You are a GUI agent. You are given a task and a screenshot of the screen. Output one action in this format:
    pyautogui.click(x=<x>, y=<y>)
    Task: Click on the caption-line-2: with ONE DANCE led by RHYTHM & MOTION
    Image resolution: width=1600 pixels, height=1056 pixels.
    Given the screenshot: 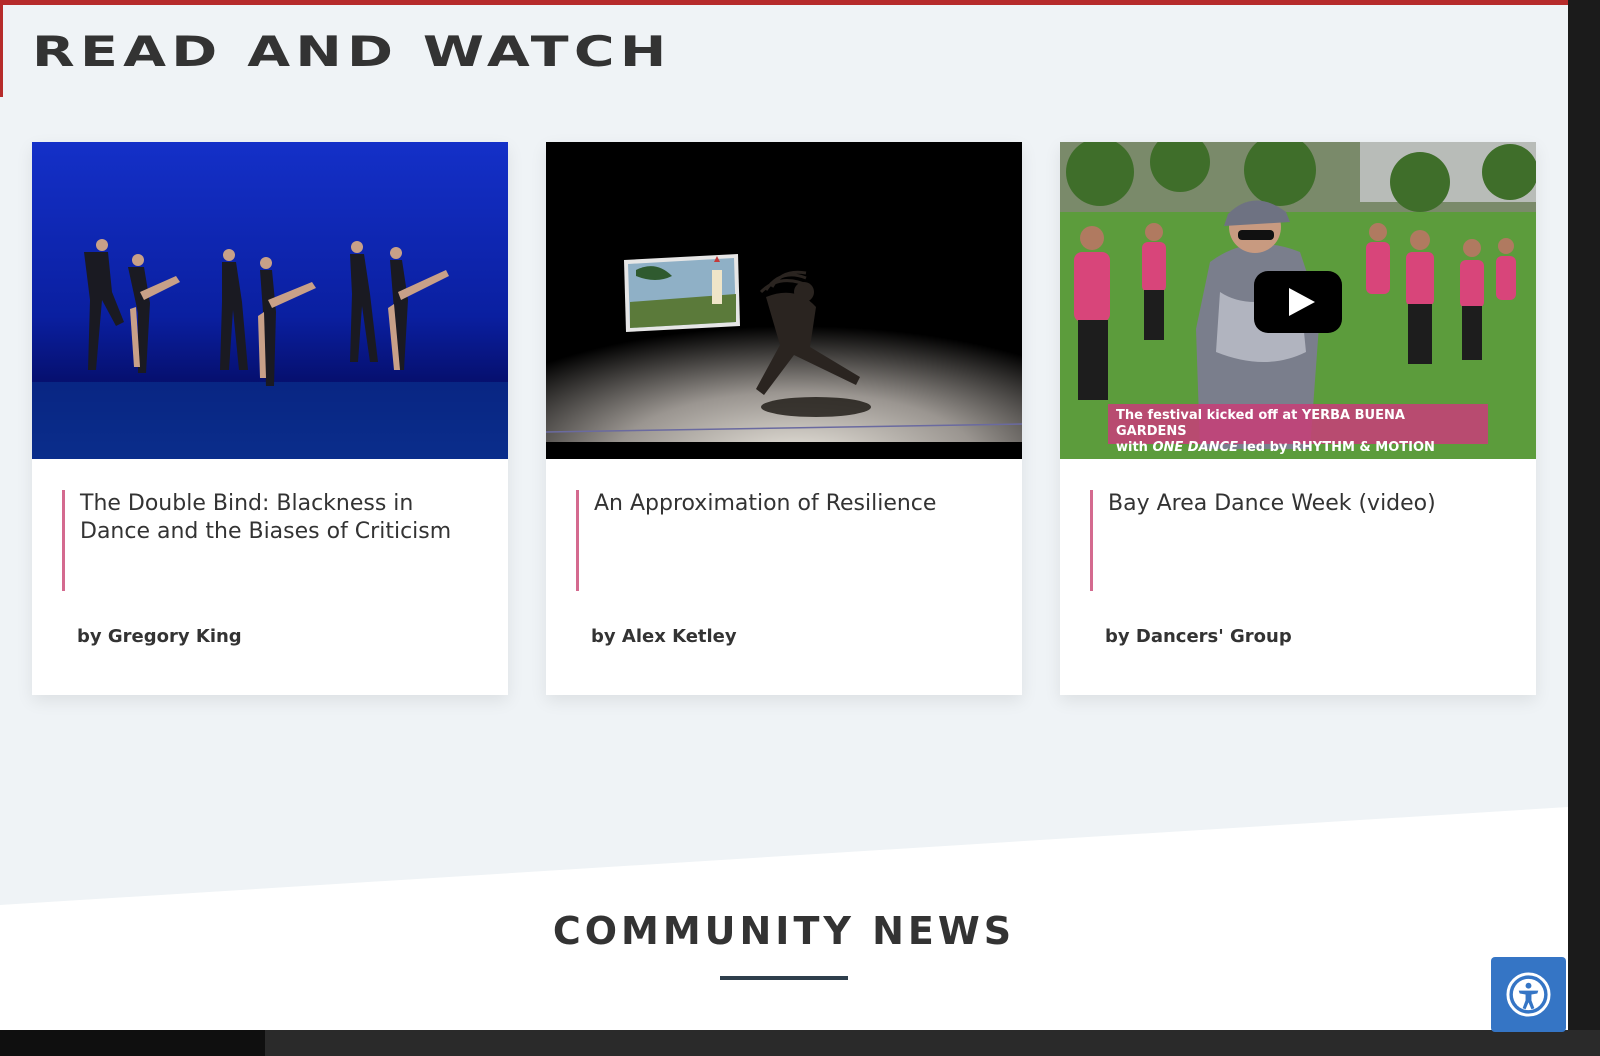 What is the action you would take?
    pyautogui.click(x=1298, y=448)
    